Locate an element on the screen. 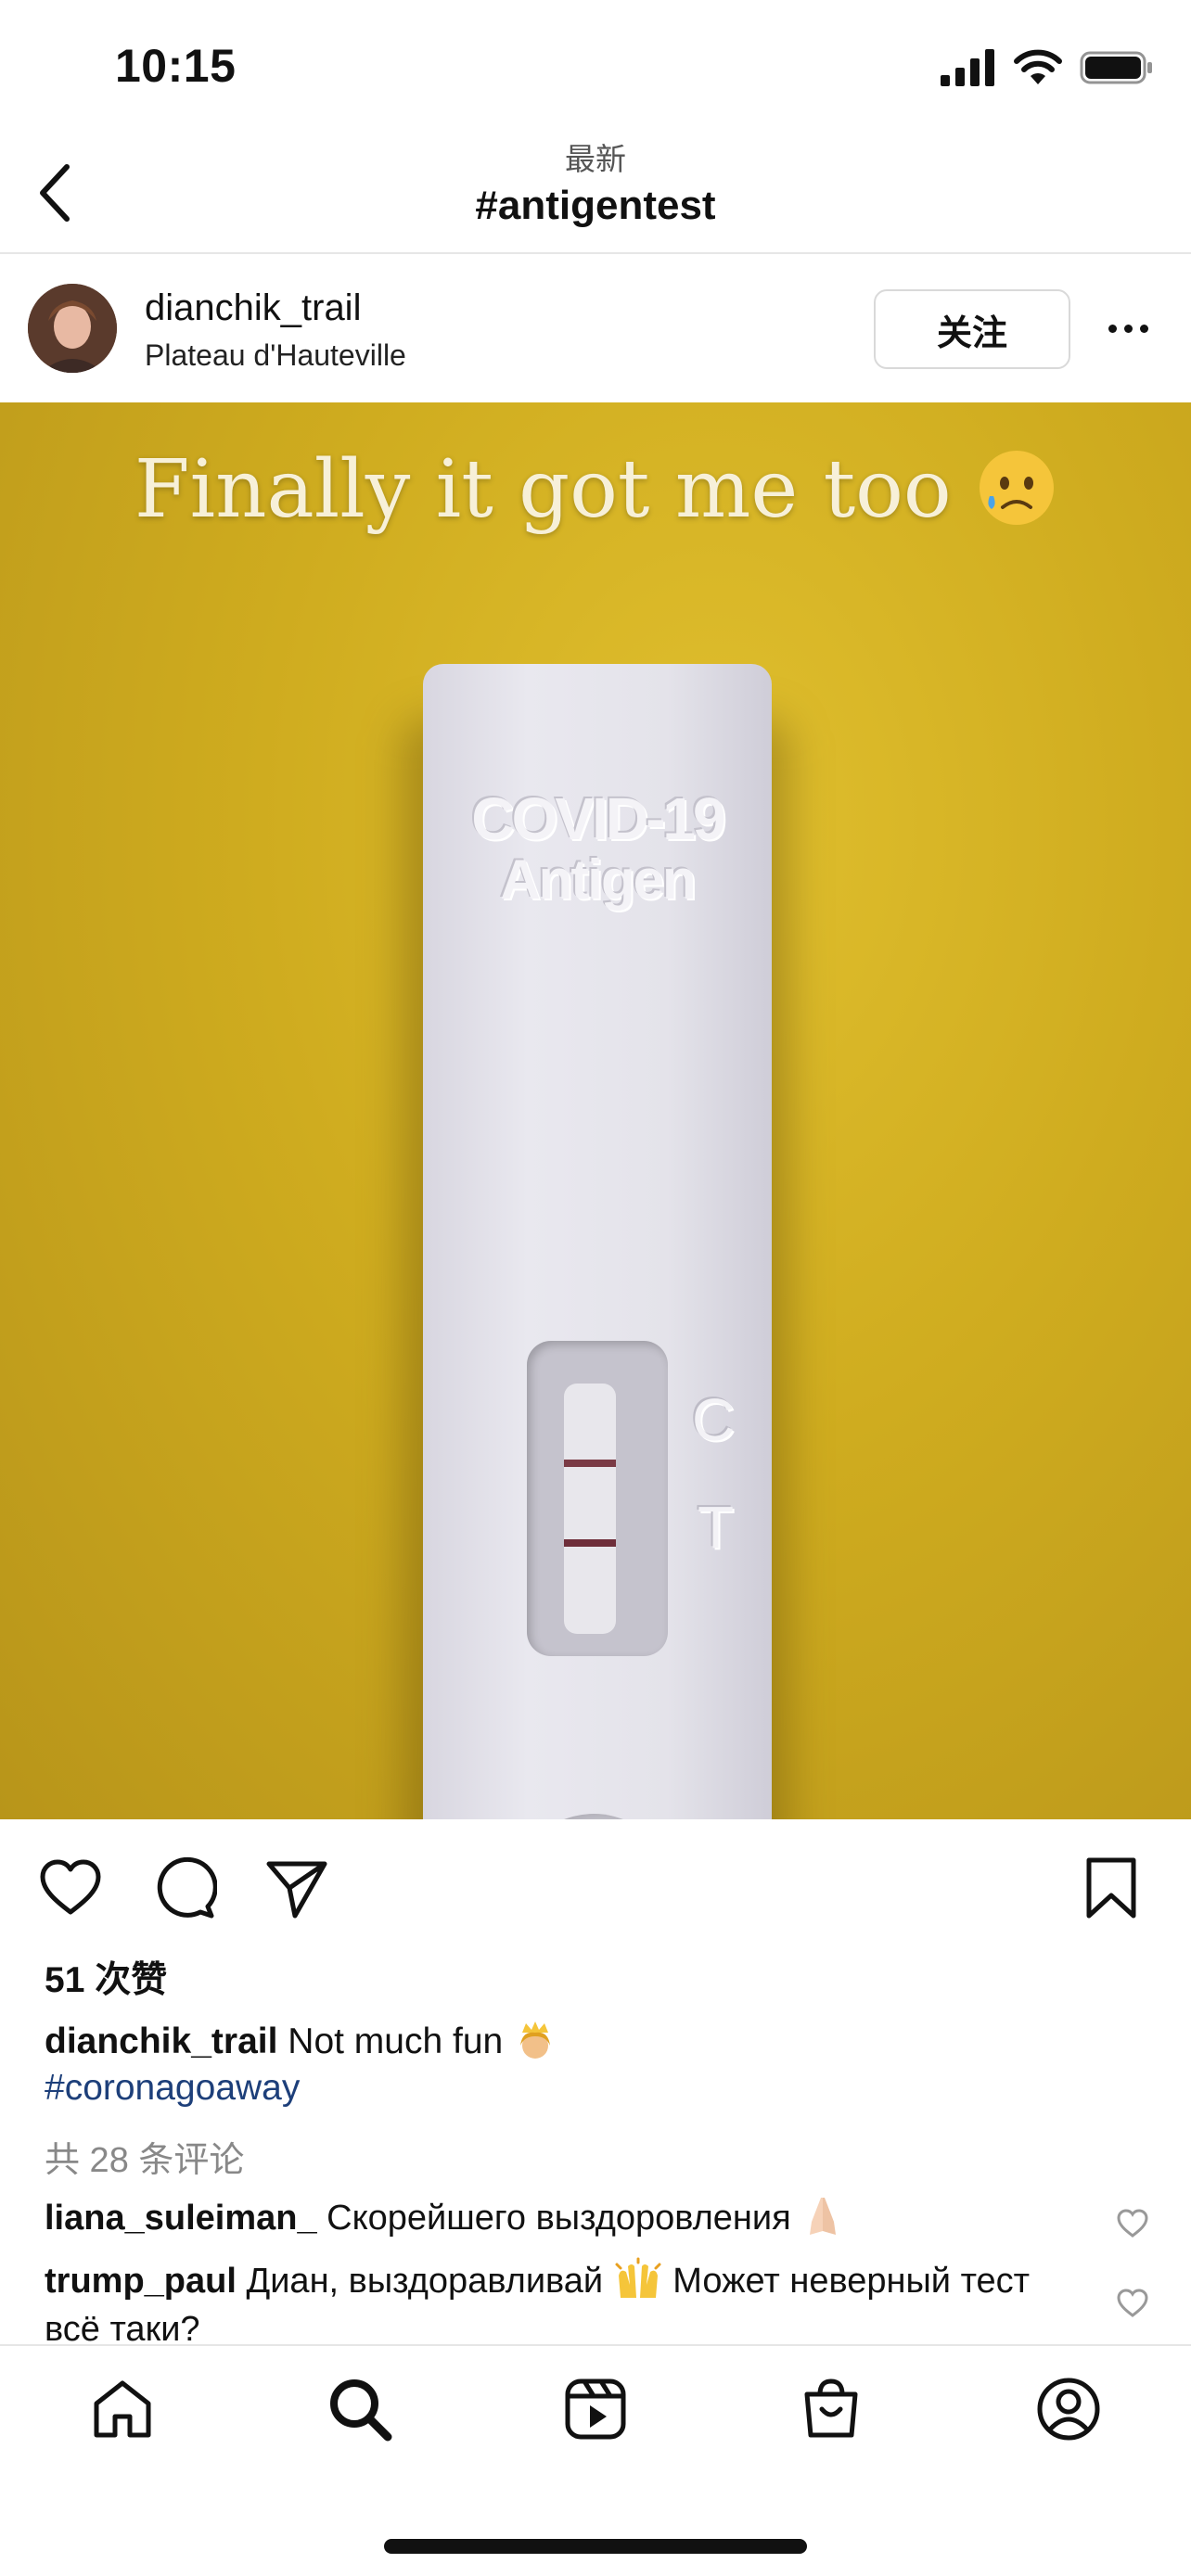 The width and height of the screenshot is (1191, 2576). post-caption: dianchik_trail Not much fun is located at coordinates (301, 2040).